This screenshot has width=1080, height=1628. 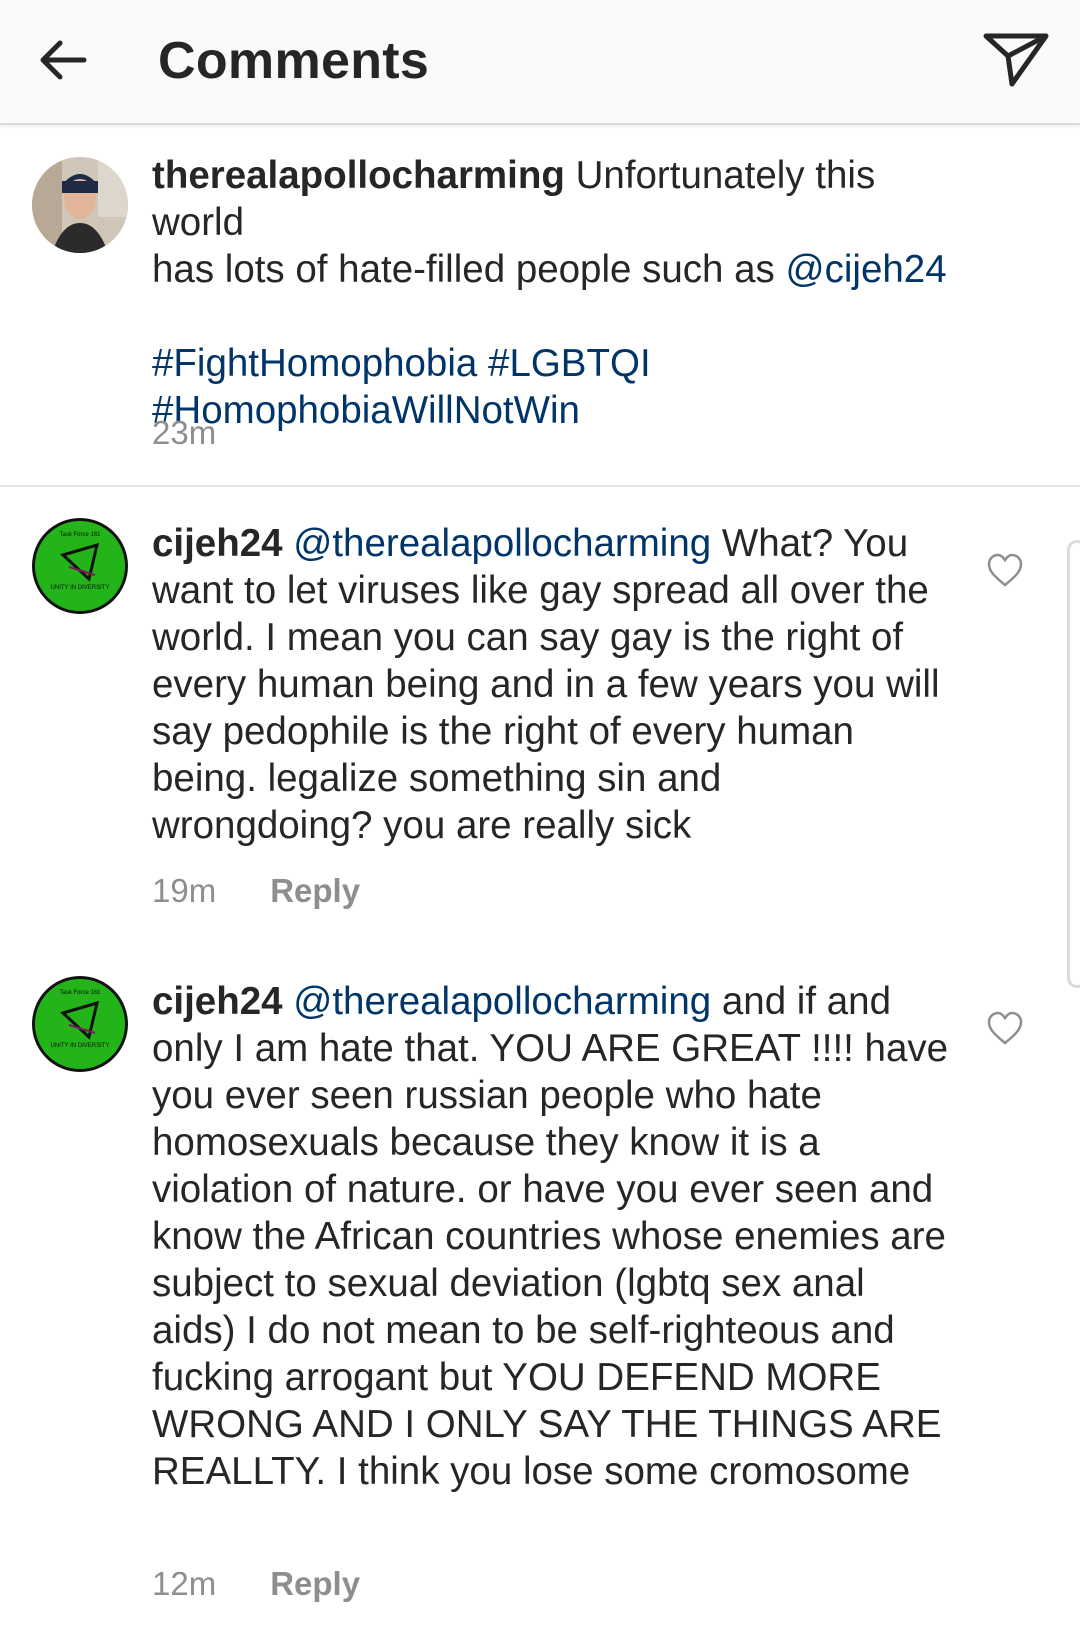 What do you see at coordinates (294, 61) in the screenshot?
I see `page-title: Comments` at bounding box center [294, 61].